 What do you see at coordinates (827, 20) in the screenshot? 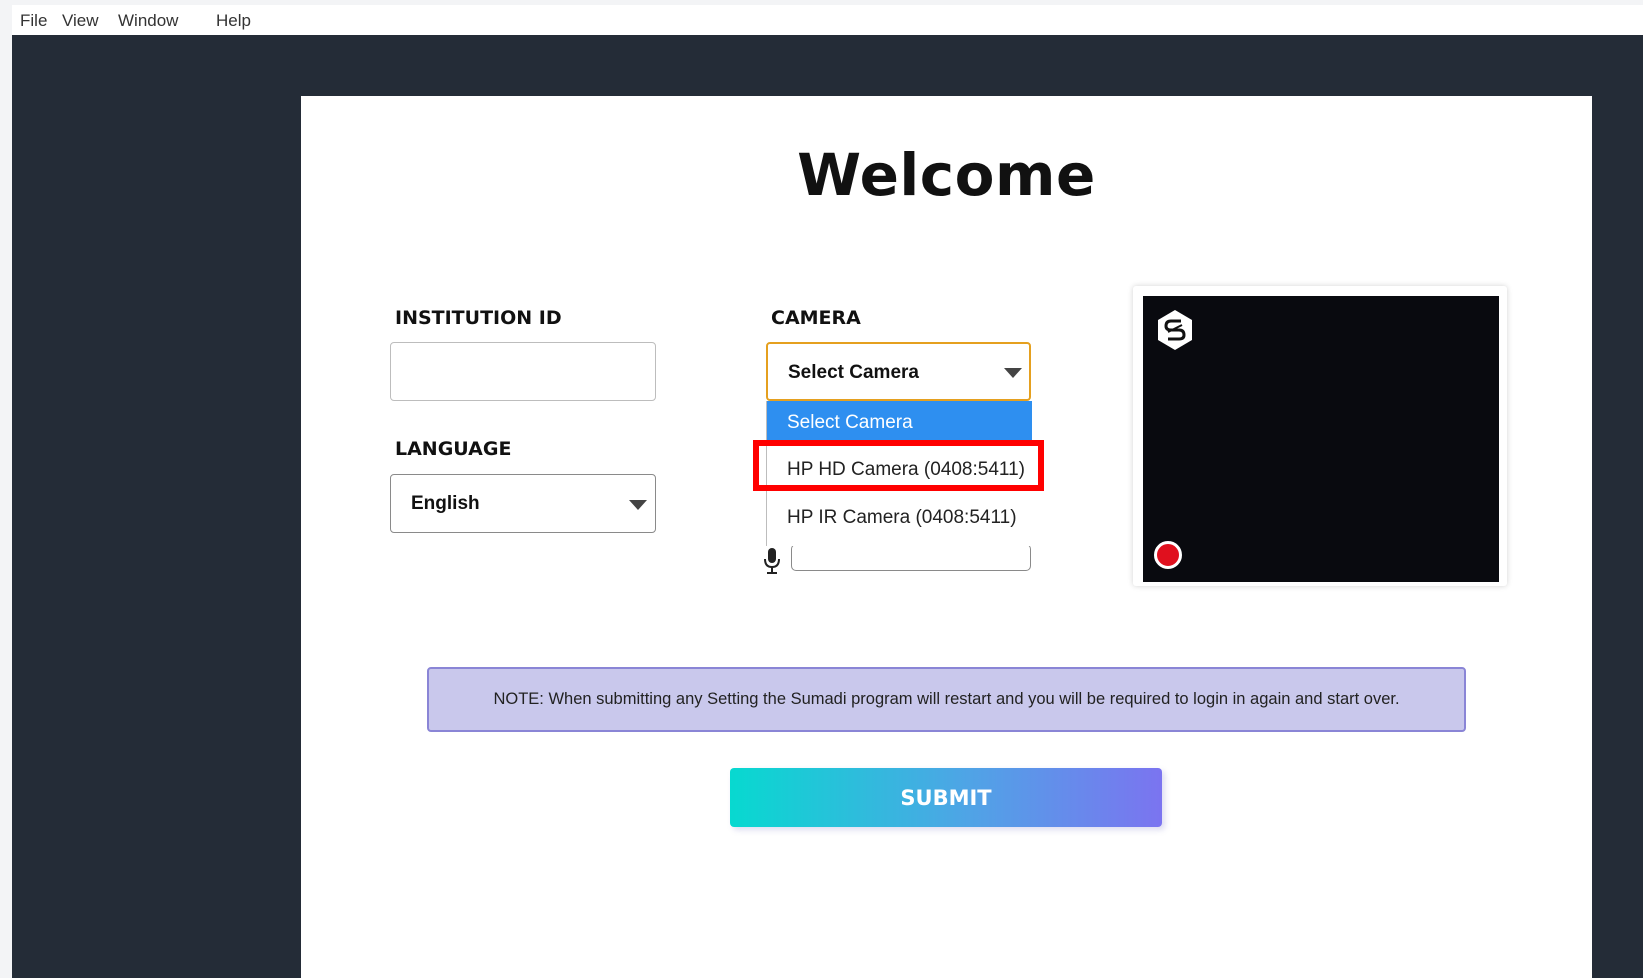
I see `menu-bar: File View Window Help` at bounding box center [827, 20].